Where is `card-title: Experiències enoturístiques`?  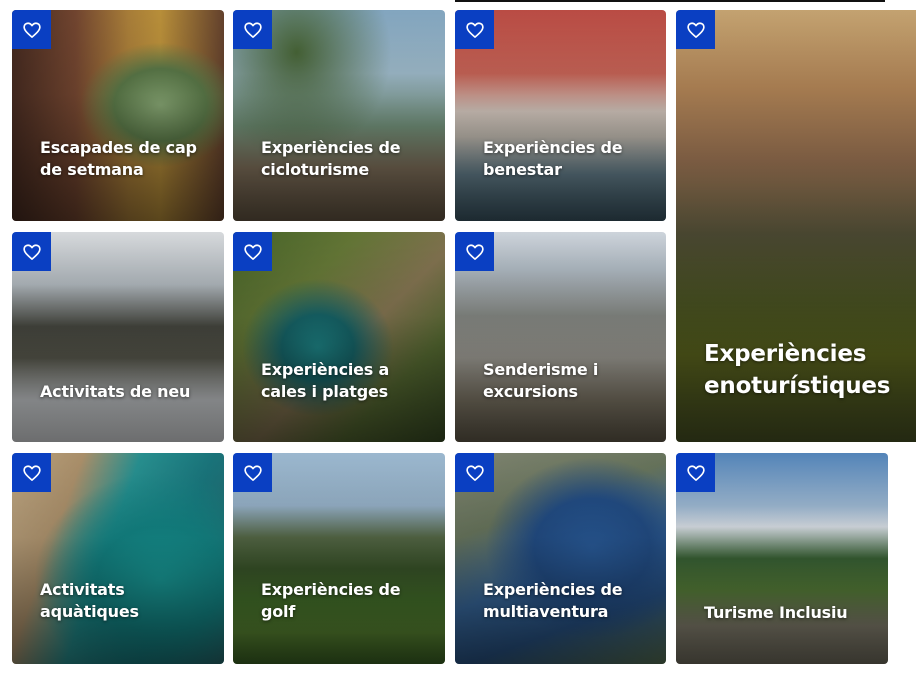
card-title: Experiències enoturístiques is located at coordinates (797, 370).